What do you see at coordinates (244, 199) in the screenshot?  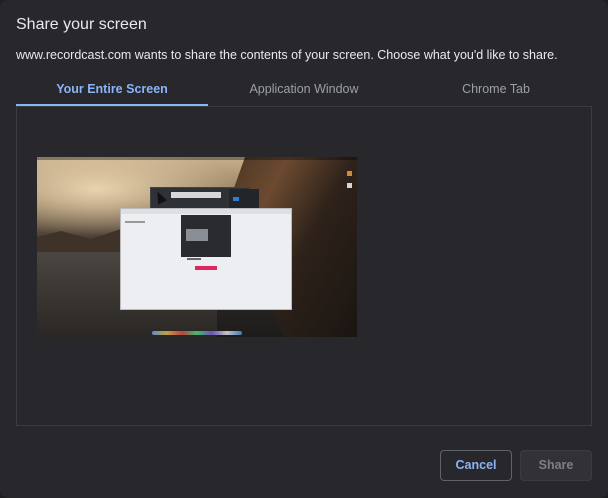 I see `thumbnail-window-small` at bounding box center [244, 199].